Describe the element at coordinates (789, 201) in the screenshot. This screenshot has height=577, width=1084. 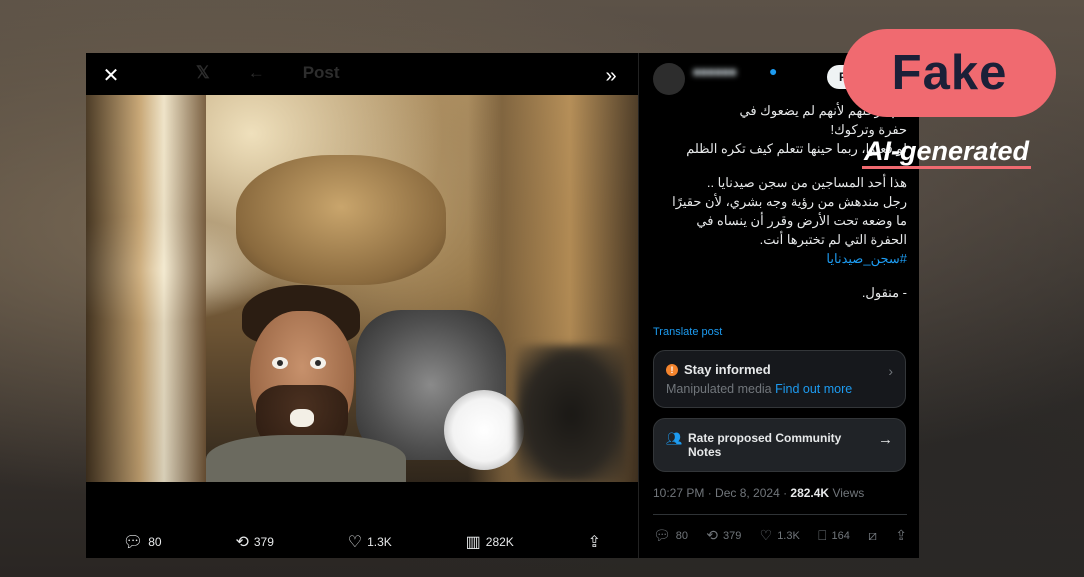
I see `post-line: ‫رجل مندهش من رؤية وجه بشري، لأن حقيرًا` at that location.